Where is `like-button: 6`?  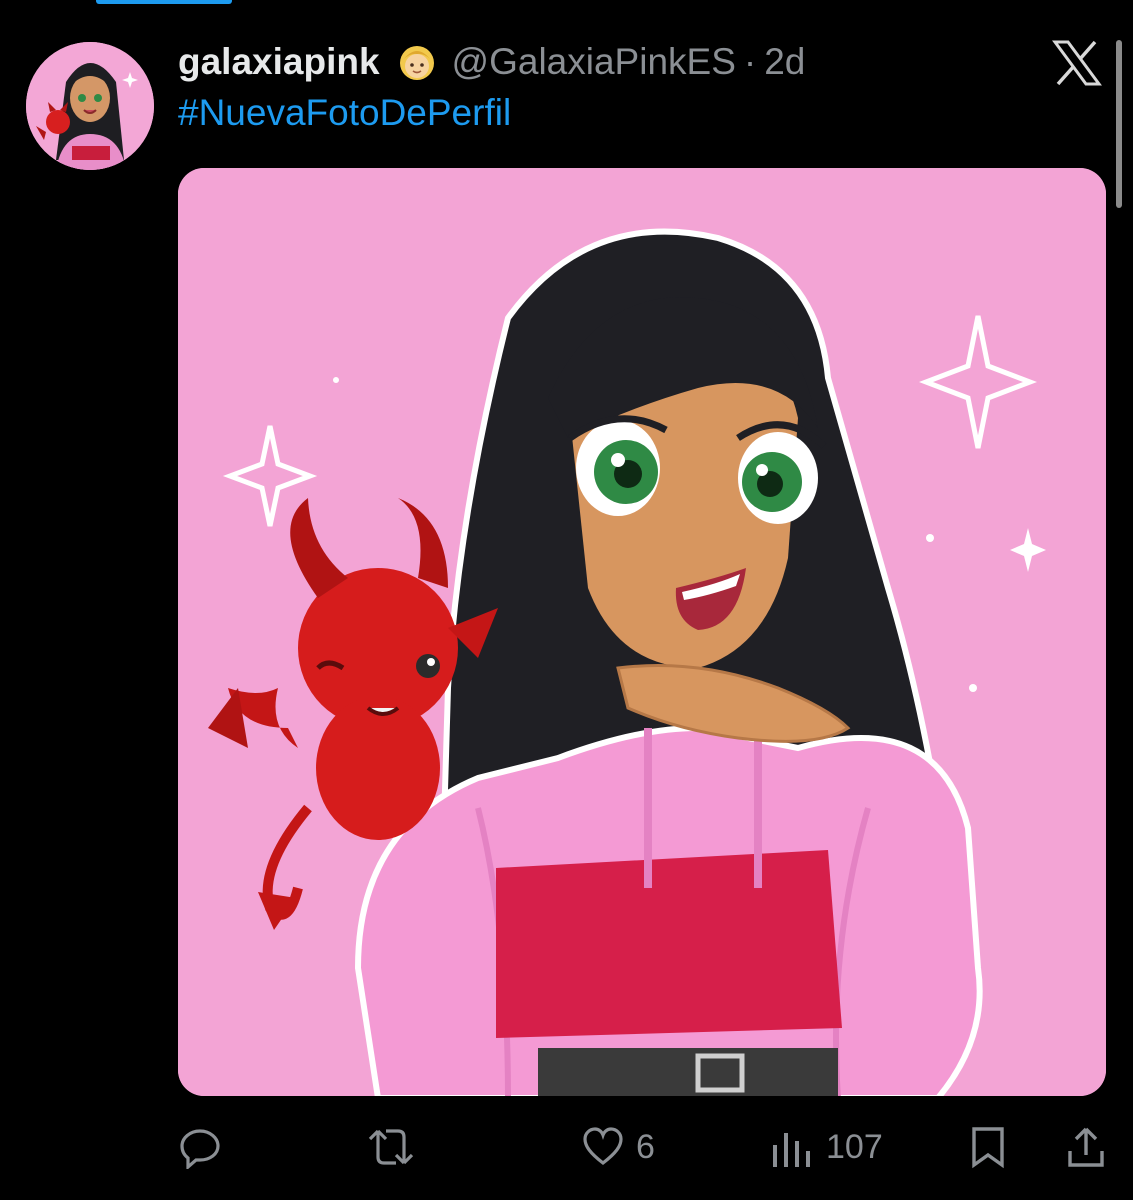 like-button: 6 is located at coordinates (618, 1147).